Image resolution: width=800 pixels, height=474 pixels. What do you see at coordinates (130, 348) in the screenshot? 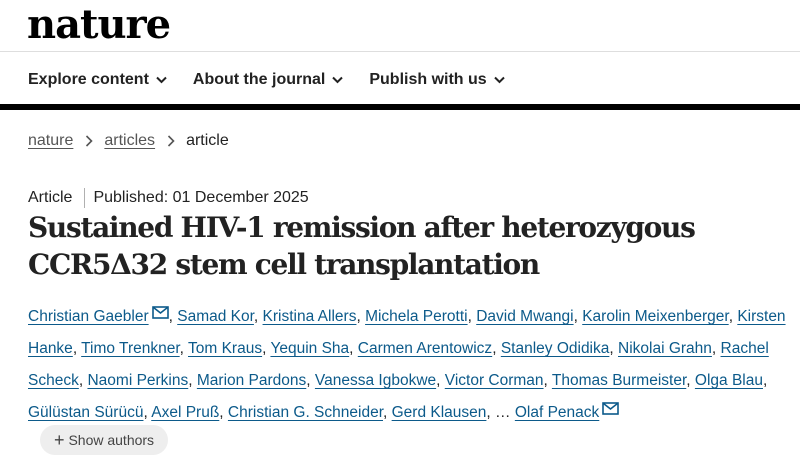
I see `author-link: Timo Trenkner` at bounding box center [130, 348].